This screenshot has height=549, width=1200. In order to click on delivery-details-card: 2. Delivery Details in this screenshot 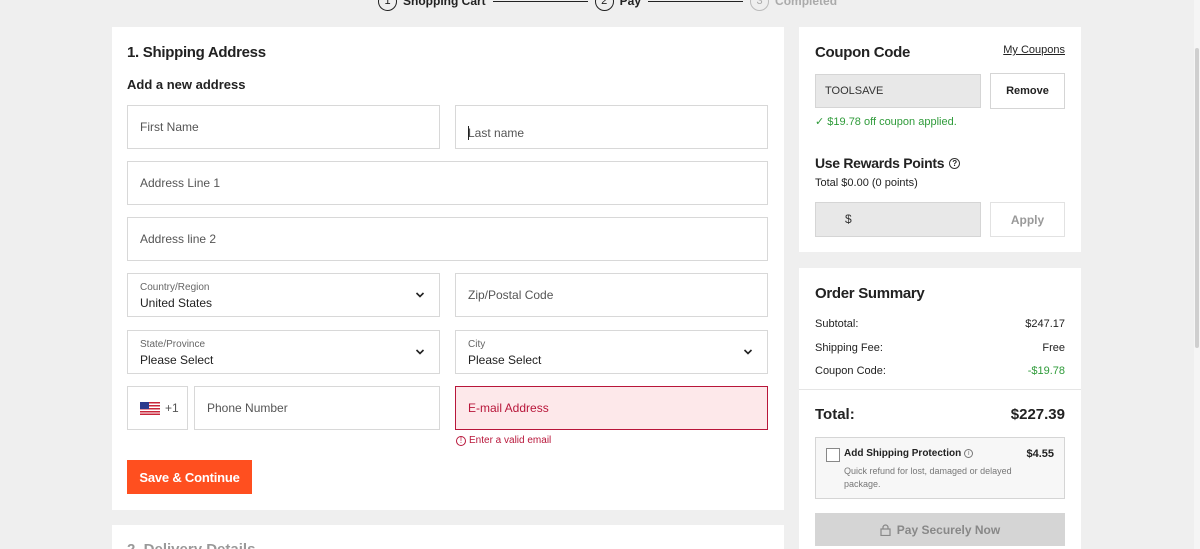, I will do `click(448, 537)`.